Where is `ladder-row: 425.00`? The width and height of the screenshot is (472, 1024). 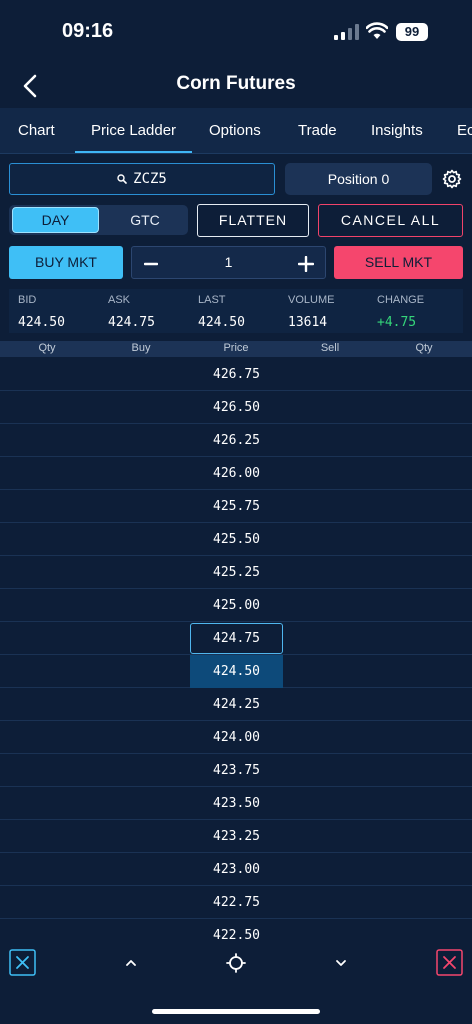
ladder-row: 425.00 is located at coordinates (236, 605).